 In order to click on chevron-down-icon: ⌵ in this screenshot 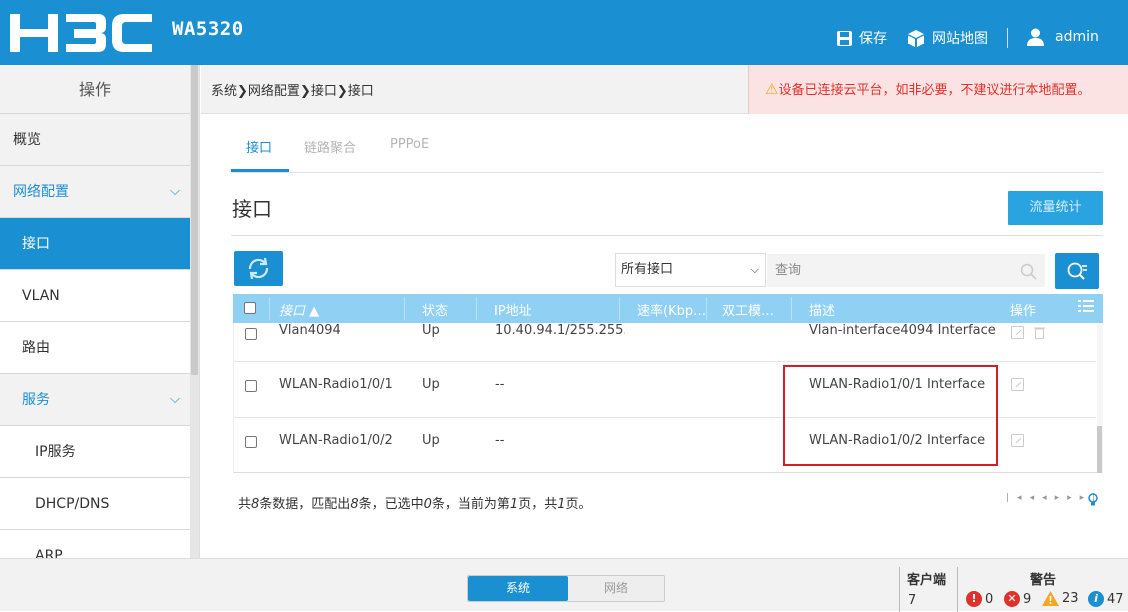, I will do `click(175, 191)`.